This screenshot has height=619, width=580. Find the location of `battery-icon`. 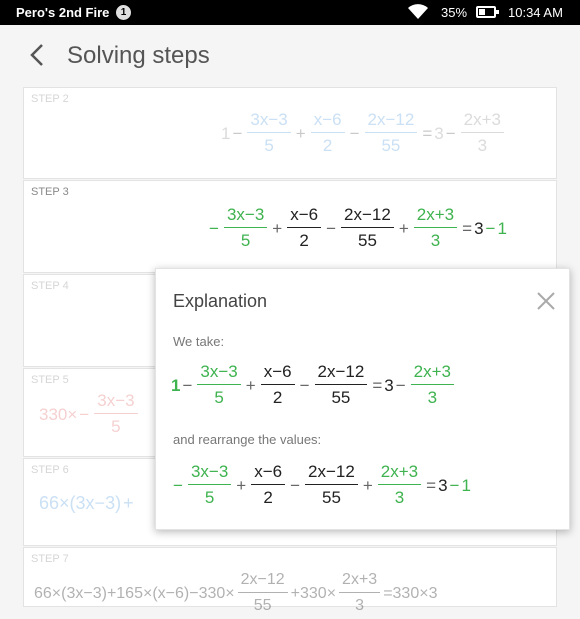

battery-icon is located at coordinates (487, 12).